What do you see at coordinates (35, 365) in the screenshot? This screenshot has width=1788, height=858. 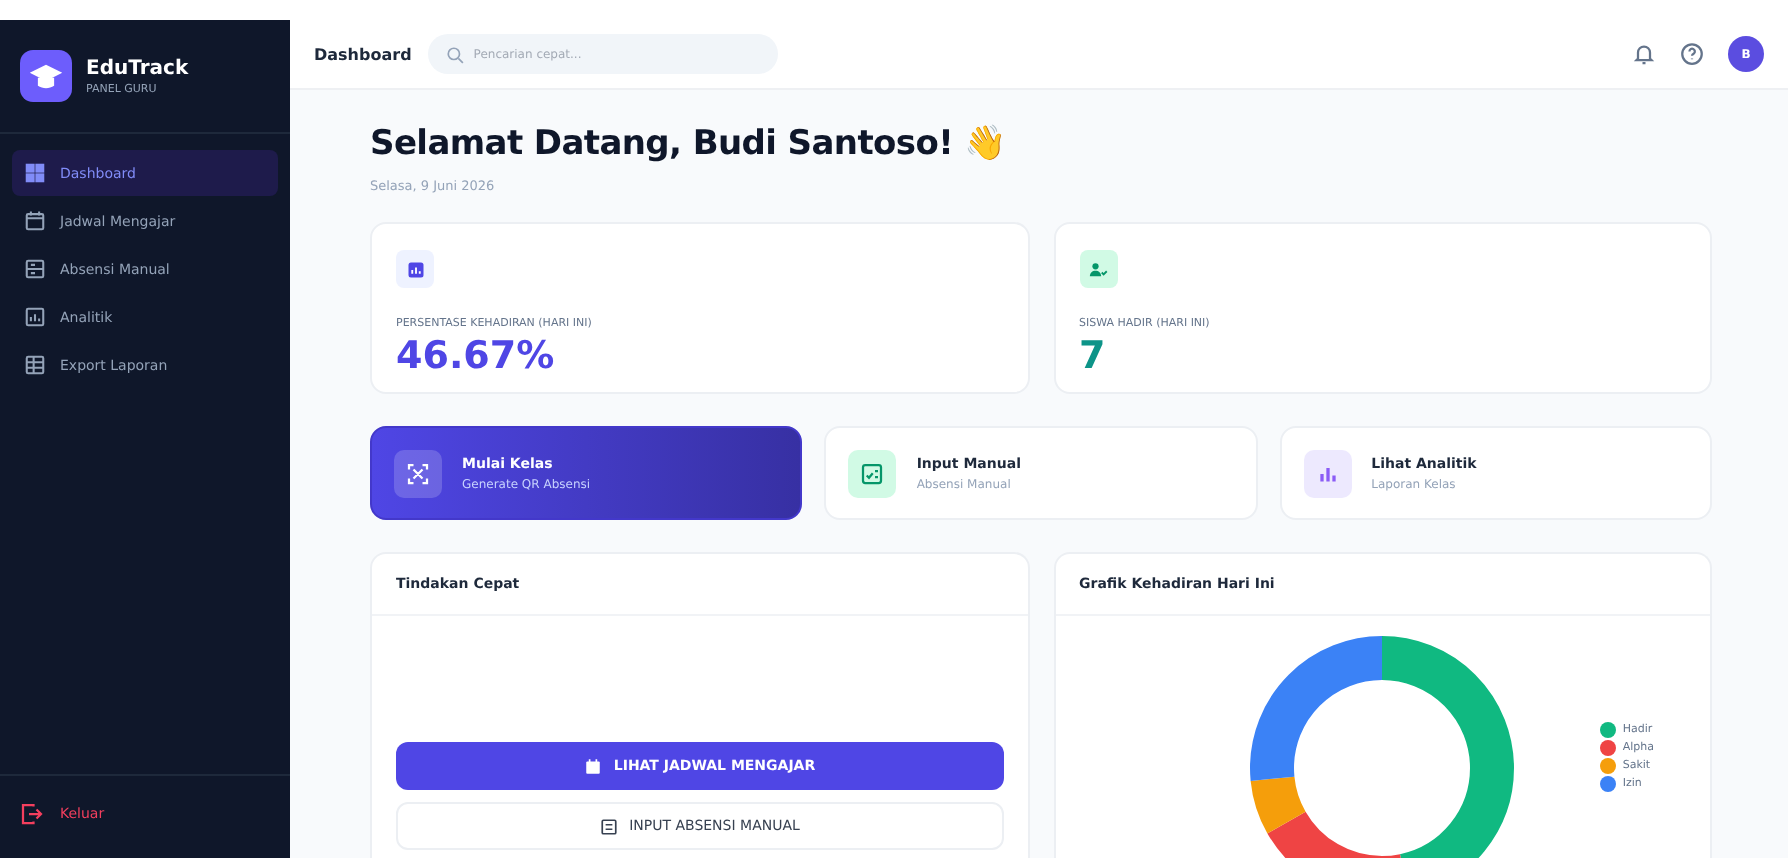 I see `table-icon` at bounding box center [35, 365].